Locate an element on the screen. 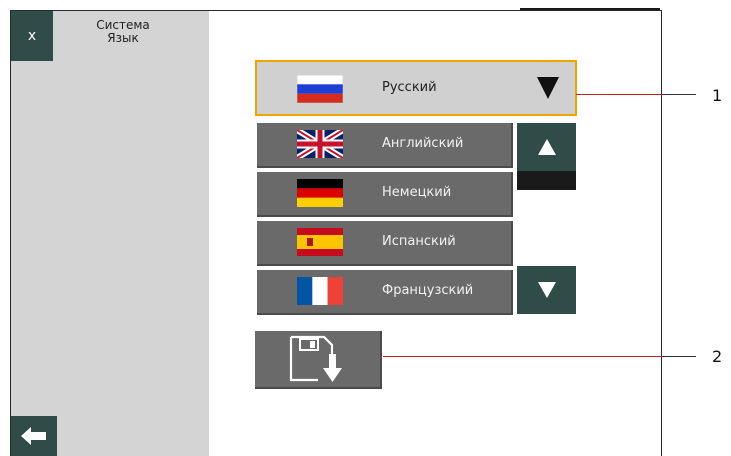  scroll-down-button is located at coordinates (546, 290).